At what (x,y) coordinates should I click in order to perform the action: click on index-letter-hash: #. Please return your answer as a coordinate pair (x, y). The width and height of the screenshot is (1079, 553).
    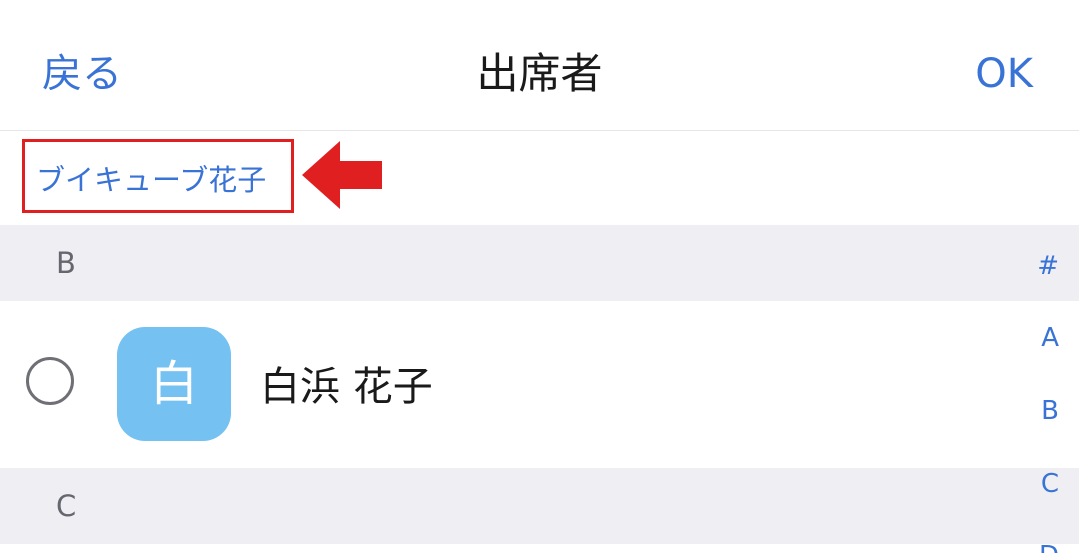
    Looking at the image, I should click on (1039, 266).